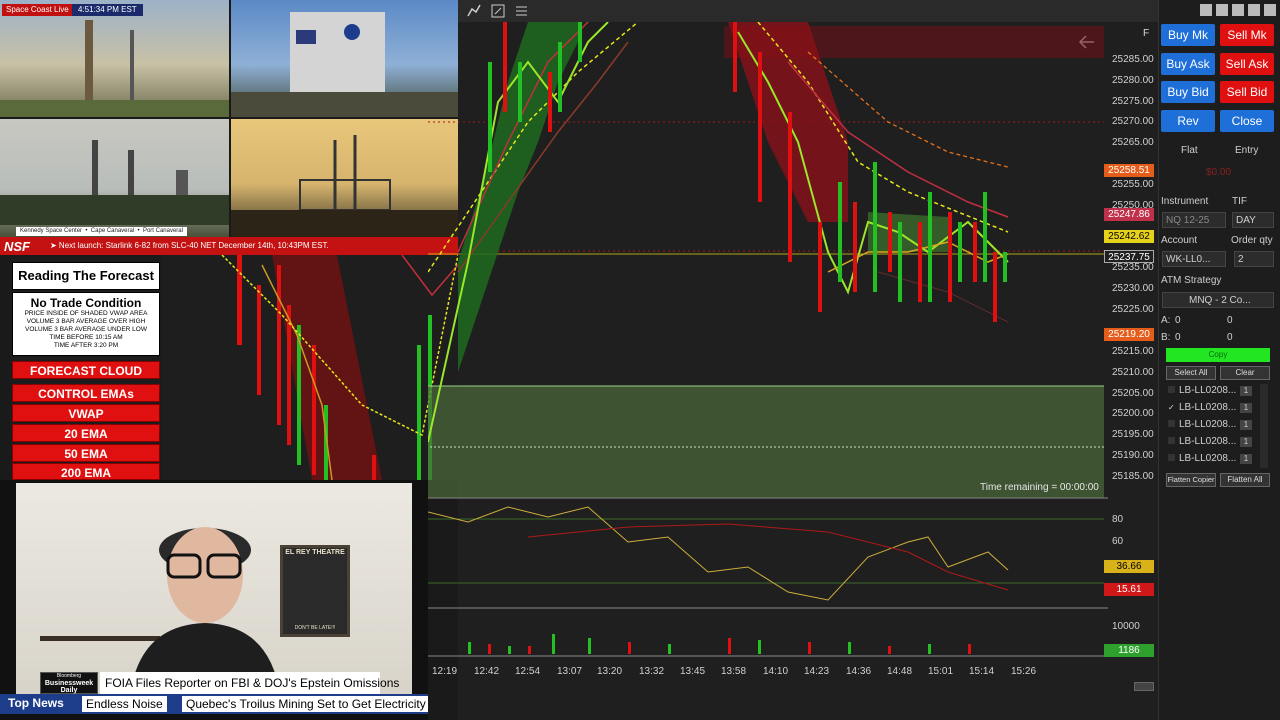 The image size is (1280, 720). I want to click on price-axis-label: 25200.00, so click(1133, 413).